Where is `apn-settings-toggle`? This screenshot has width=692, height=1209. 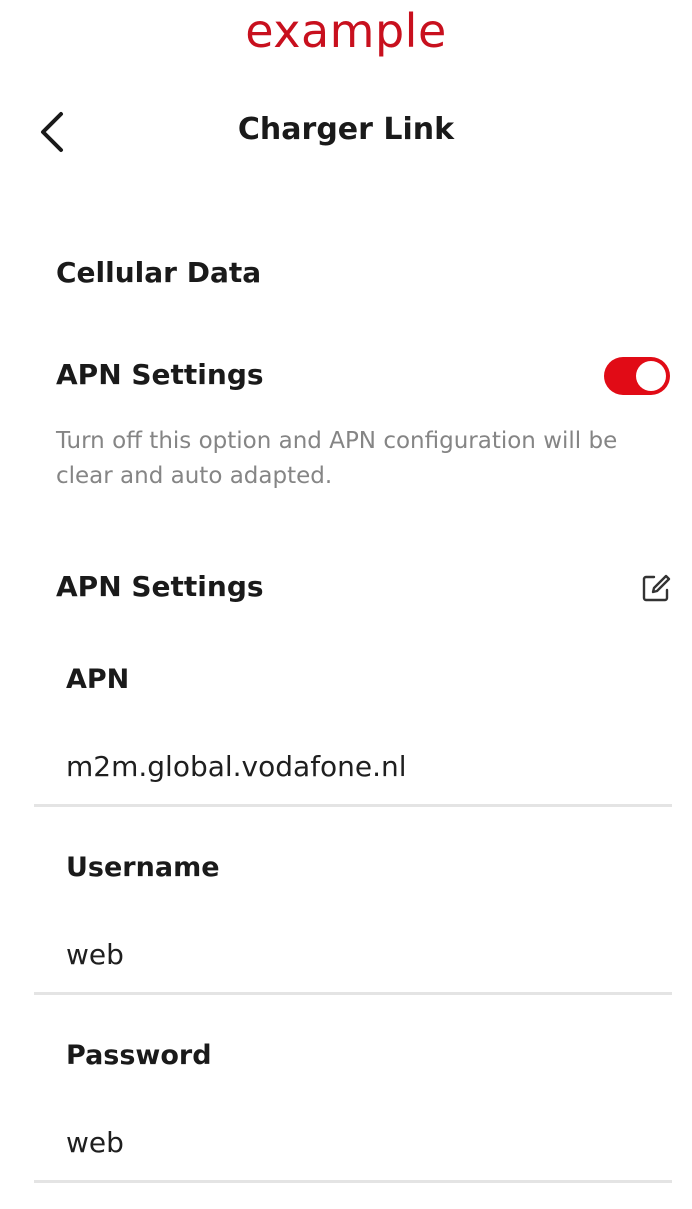 apn-settings-toggle is located at coordinates (637, 376).